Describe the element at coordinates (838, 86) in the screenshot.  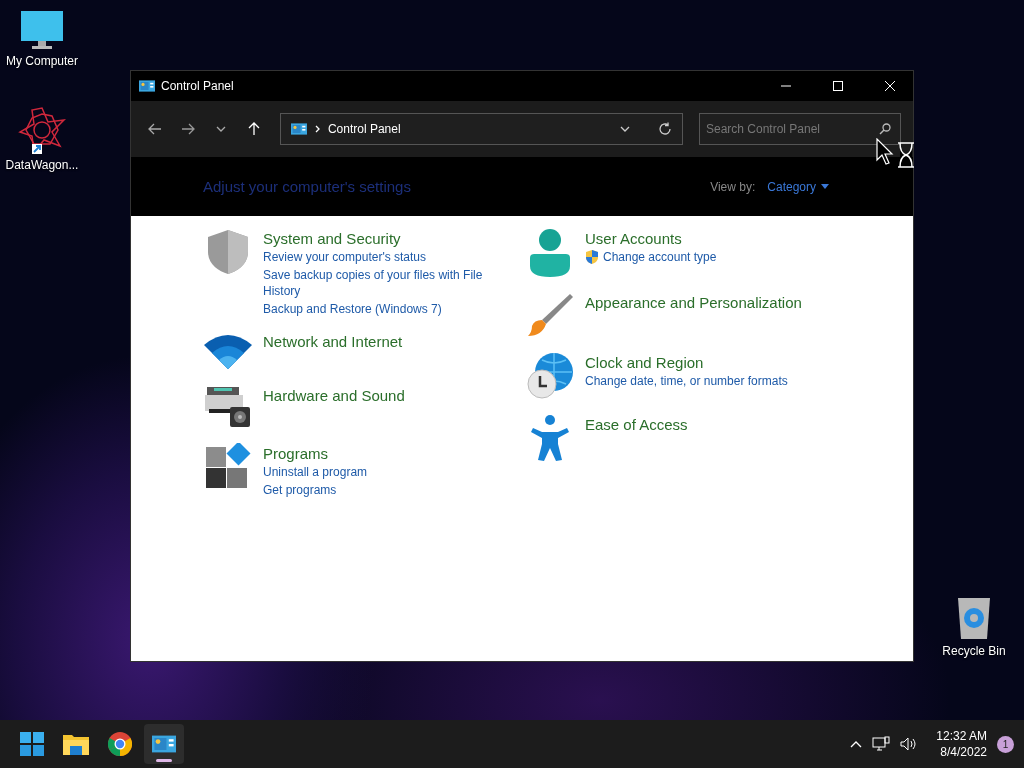
I see `maximize-icon` at that location.